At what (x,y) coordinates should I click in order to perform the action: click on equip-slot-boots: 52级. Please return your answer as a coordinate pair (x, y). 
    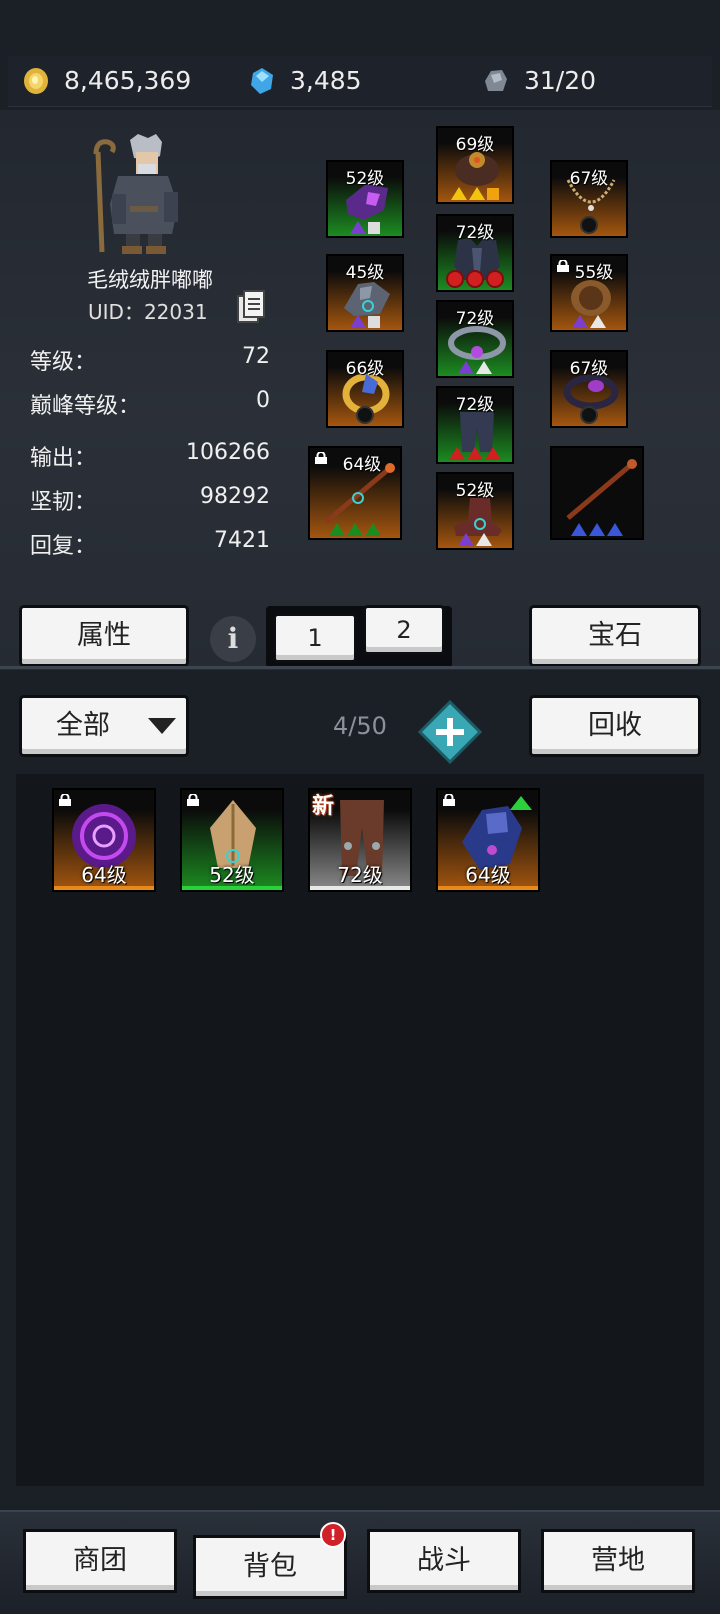
    Looking at the image, I should click on (475, 511).